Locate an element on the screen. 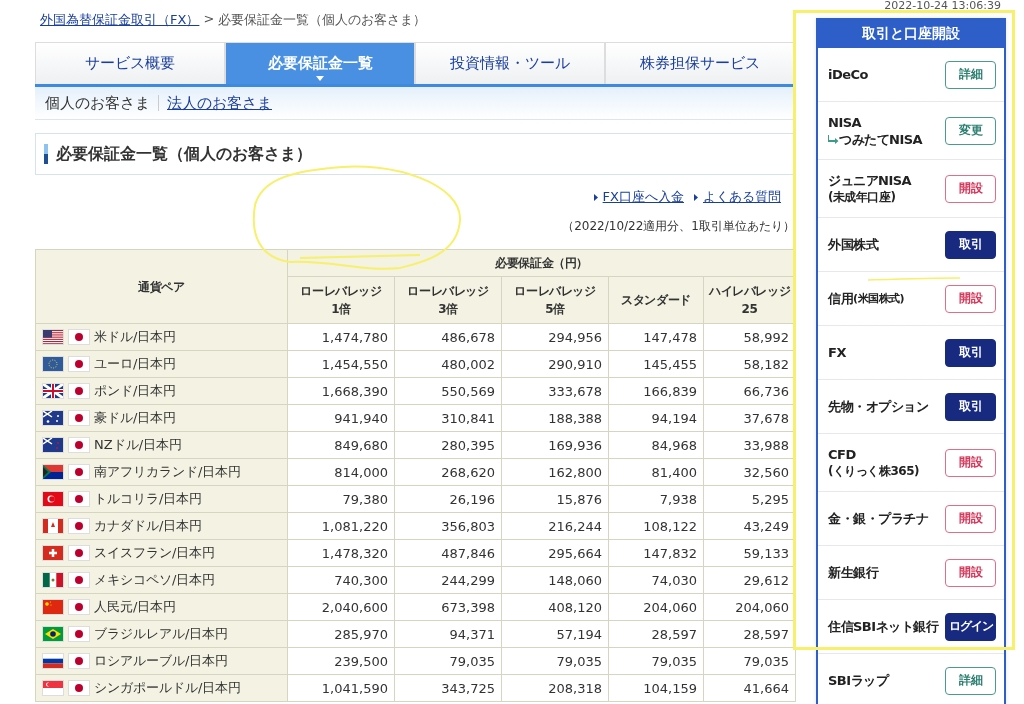 The height and width of the screenshot is (704, 1024). table-cell: 268,620 is located at coordinates (448, 472).